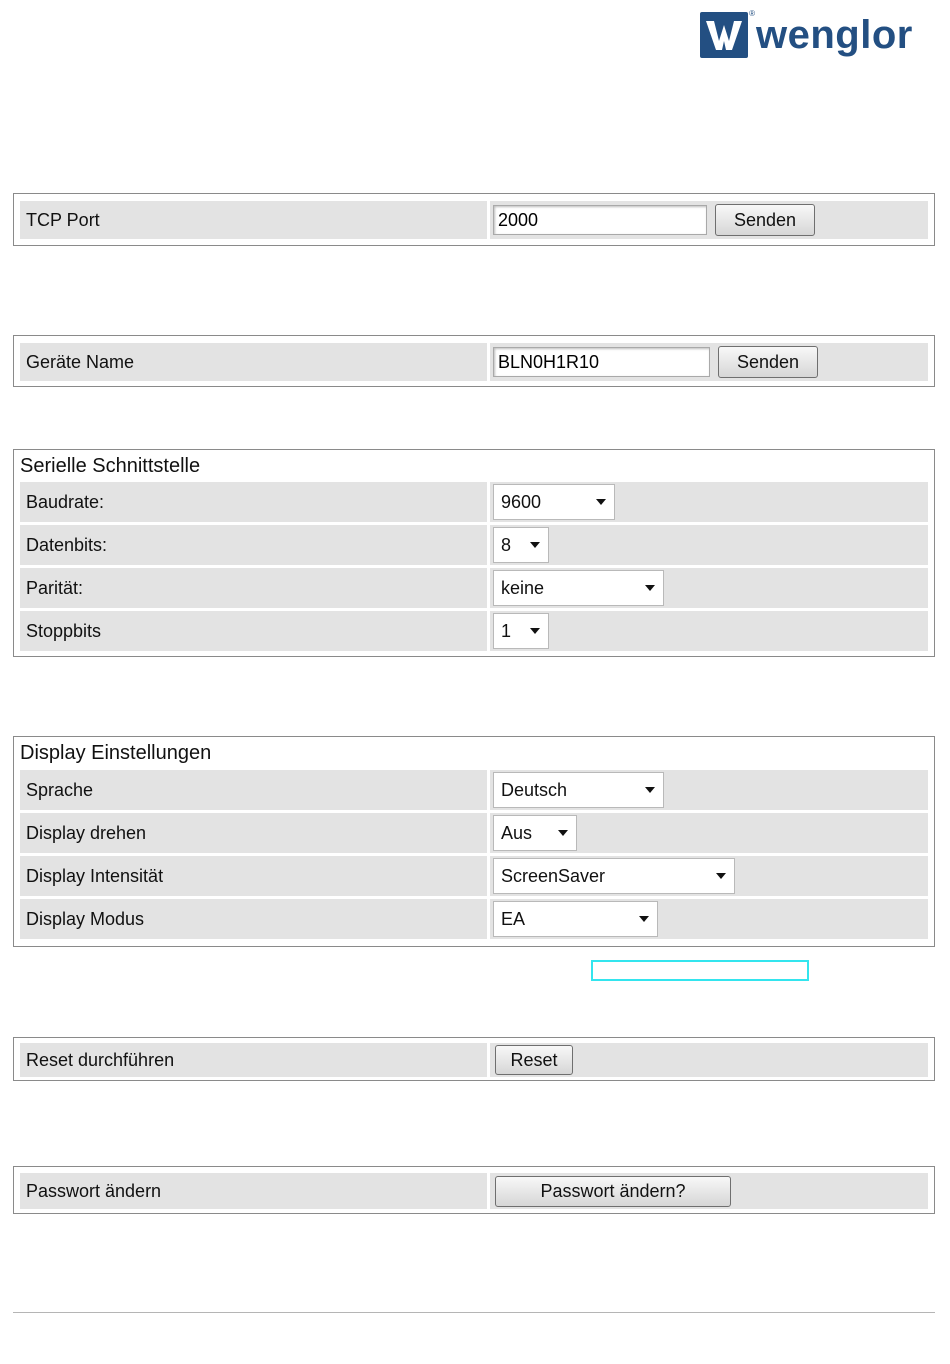 This screenshot has height=1364, width=950. Describe the element at coordinates (553, 875) in the screenshot. I see `display-intensity-value: ScreenSaver` at that location.